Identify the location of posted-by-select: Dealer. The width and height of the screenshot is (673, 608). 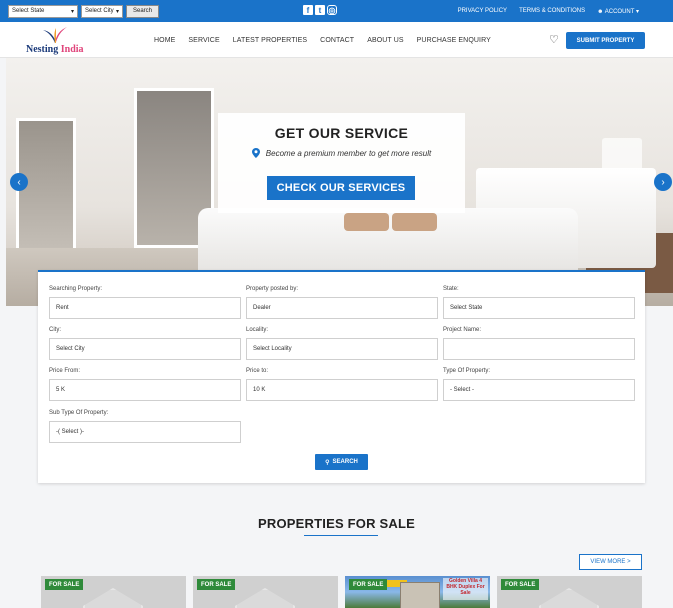
(342, 308).